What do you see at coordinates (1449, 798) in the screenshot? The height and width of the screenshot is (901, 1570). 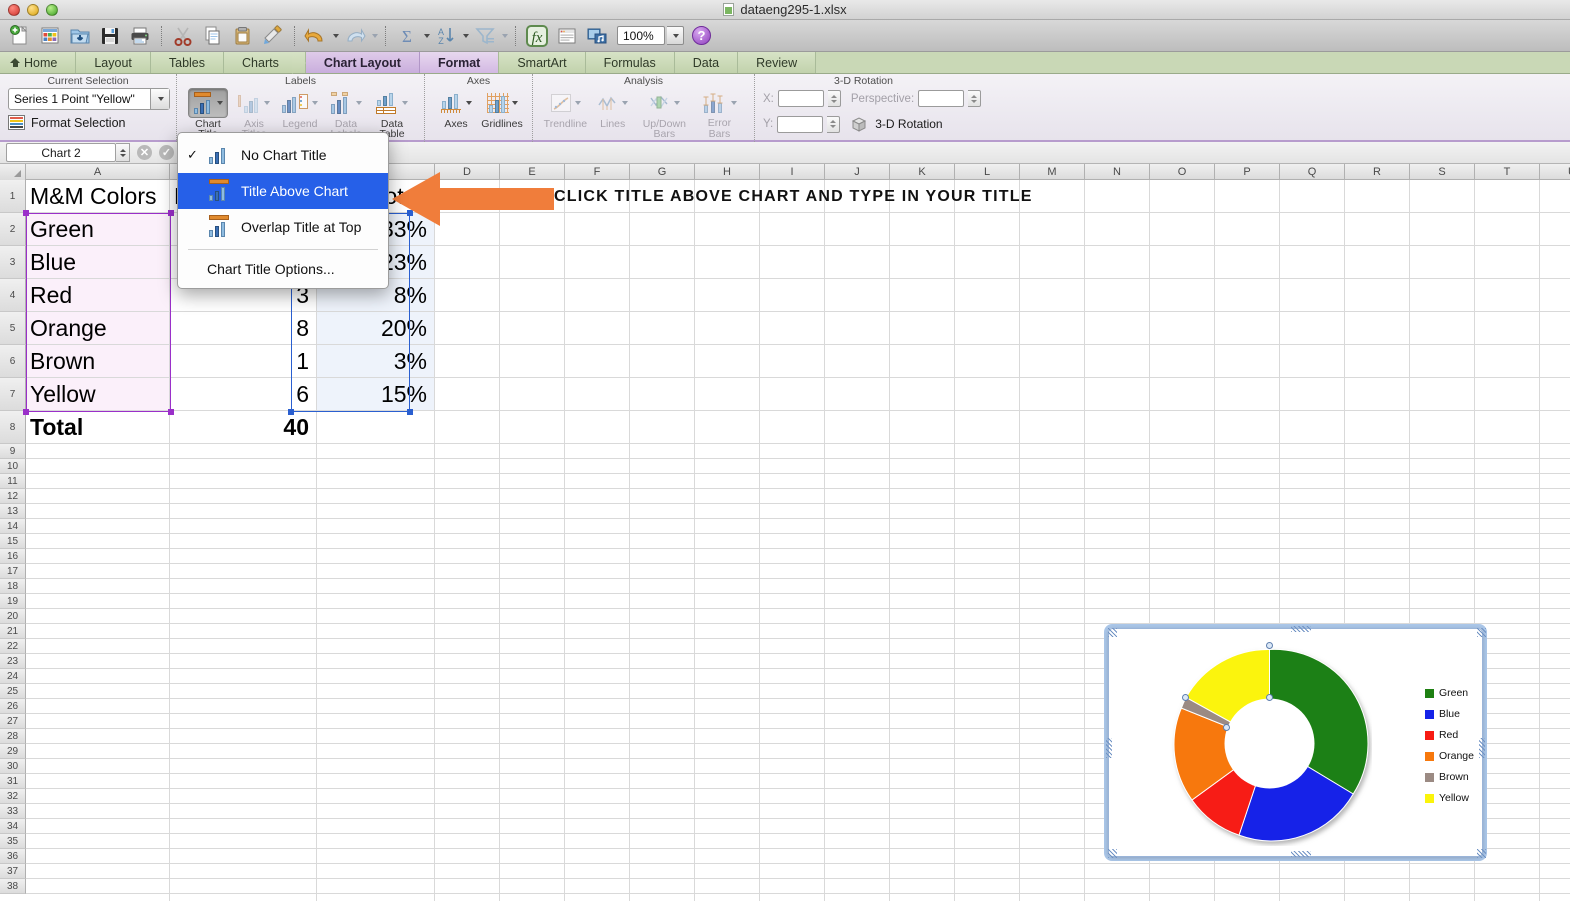 I see `legend-item: Yellow` at bounding box center [1449, 798].